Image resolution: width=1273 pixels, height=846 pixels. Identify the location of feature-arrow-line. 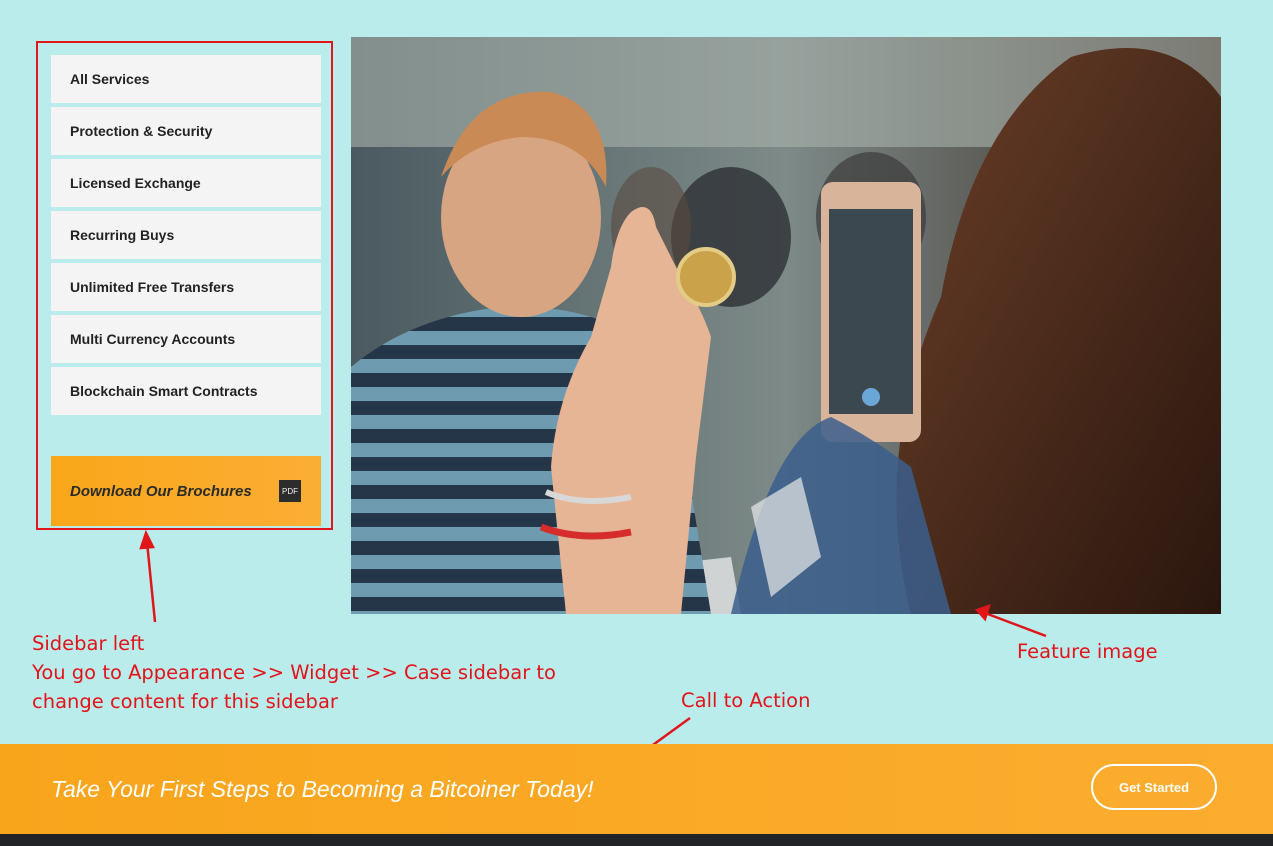
(1015, 624).